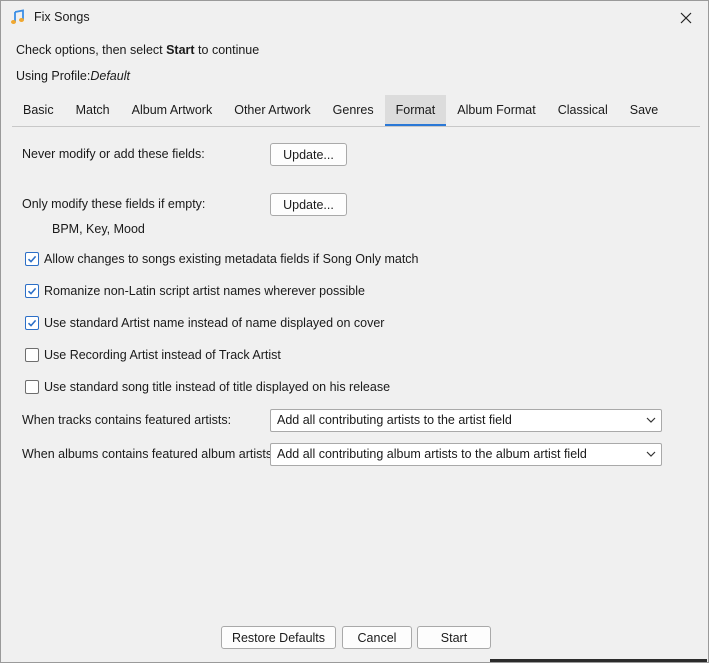  Describe the element at coordinates (73, 76) in the screenshot. I see `profile-line: Using Profile:Default` at that location.